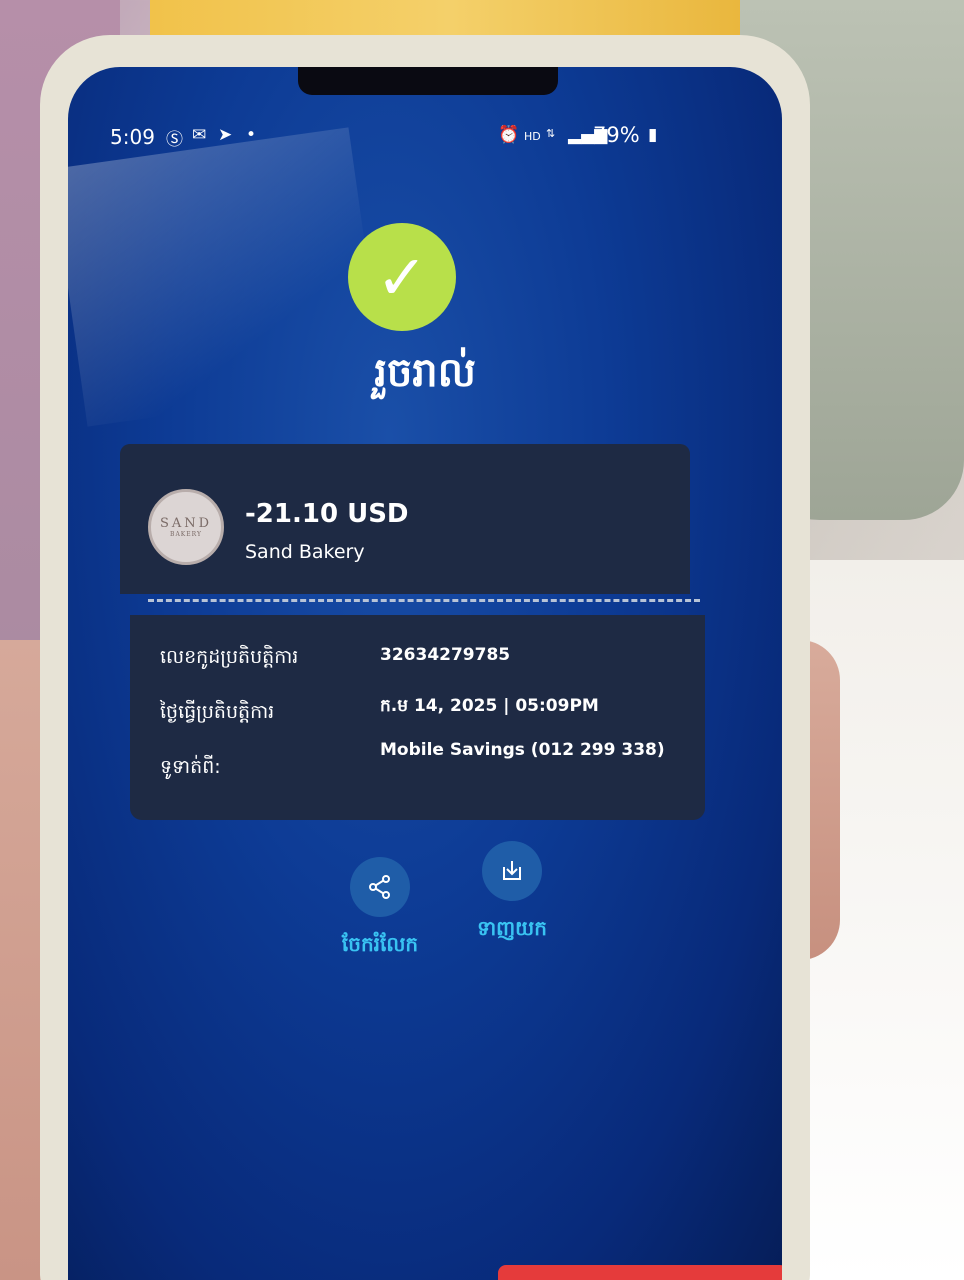 Image resolution: width=964 pixels, height=1280 pixels. I want to click on network-4g-icon: ⇅, so click(551, 133).